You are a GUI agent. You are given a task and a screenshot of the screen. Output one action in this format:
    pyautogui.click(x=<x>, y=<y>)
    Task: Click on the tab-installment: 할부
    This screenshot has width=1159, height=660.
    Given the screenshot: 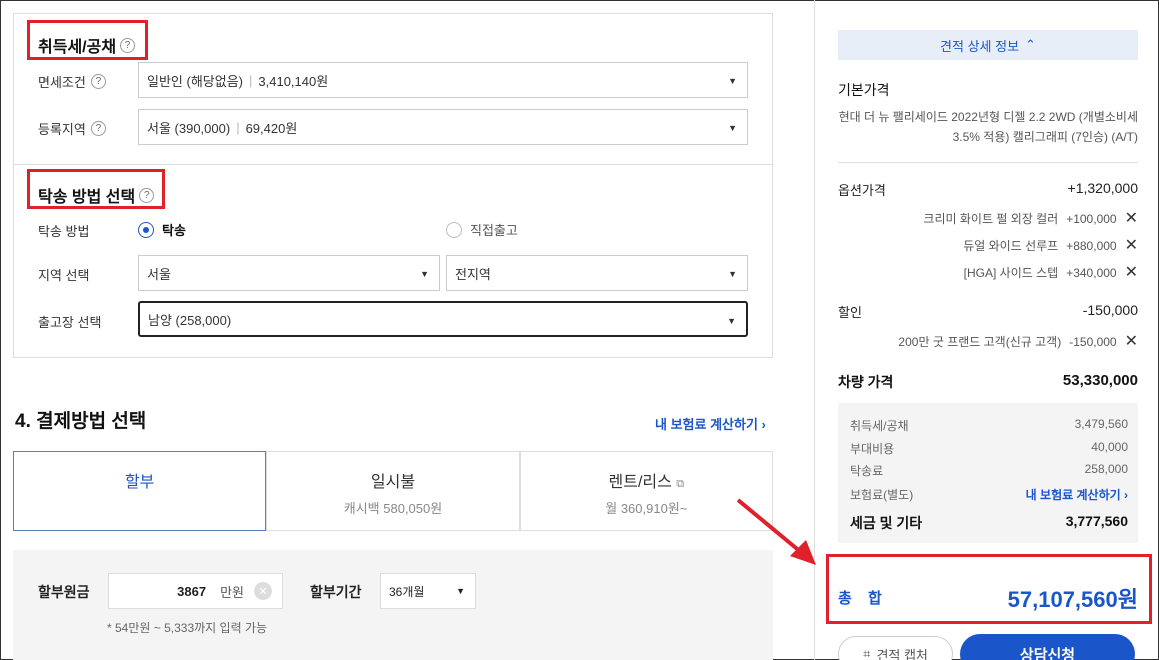 What is the action you would take?
    pyautogui.click(x=140, y=491)
    